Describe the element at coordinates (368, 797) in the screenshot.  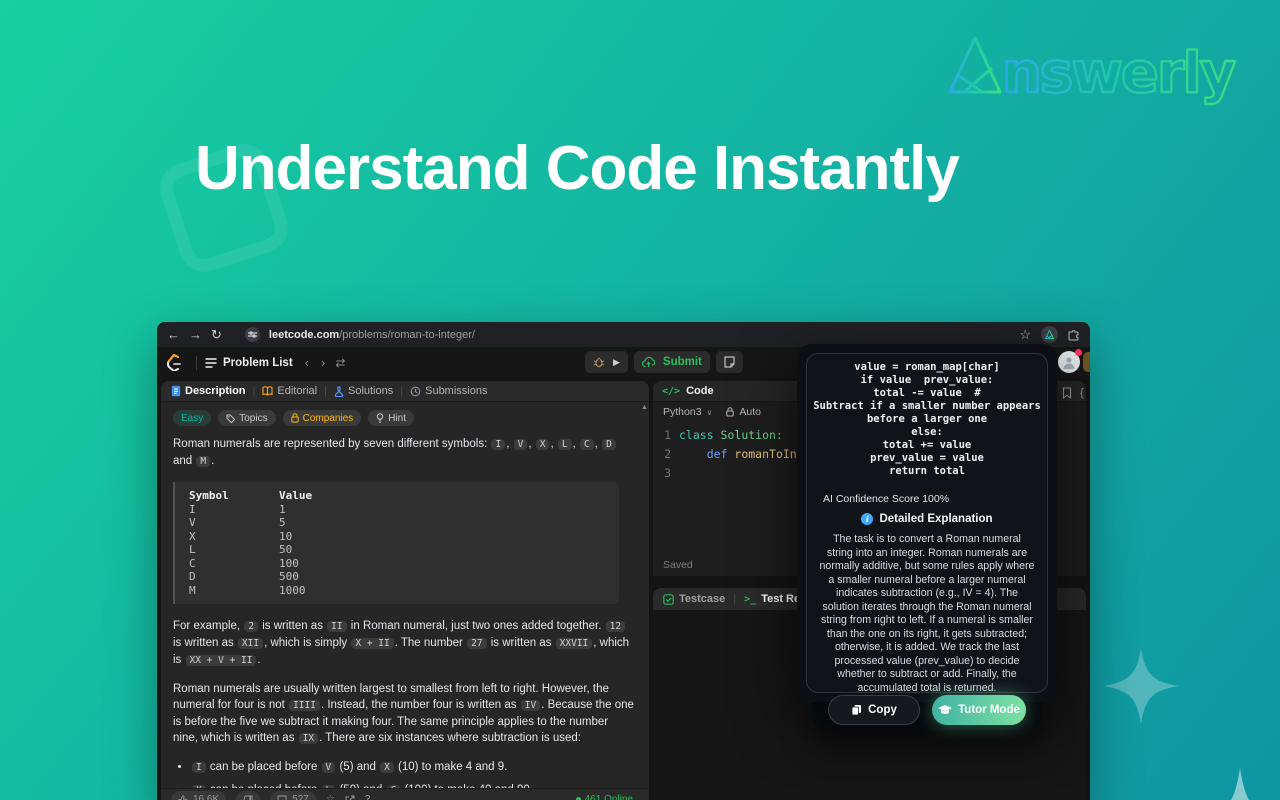
I see `help-icon: ?` at that location.